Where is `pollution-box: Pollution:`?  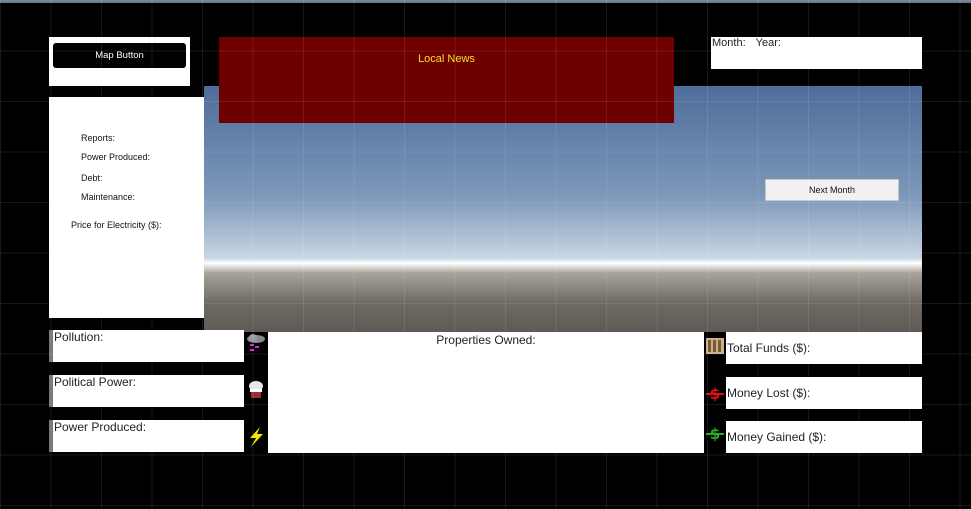
pollution-box: Pollution: is located at coordinates (146, 346).